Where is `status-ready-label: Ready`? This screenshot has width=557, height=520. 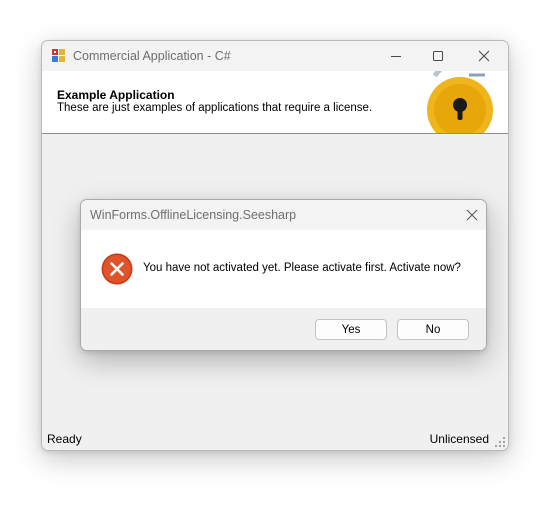
status-ready-label: Ready is located at coordinates (64, 439).